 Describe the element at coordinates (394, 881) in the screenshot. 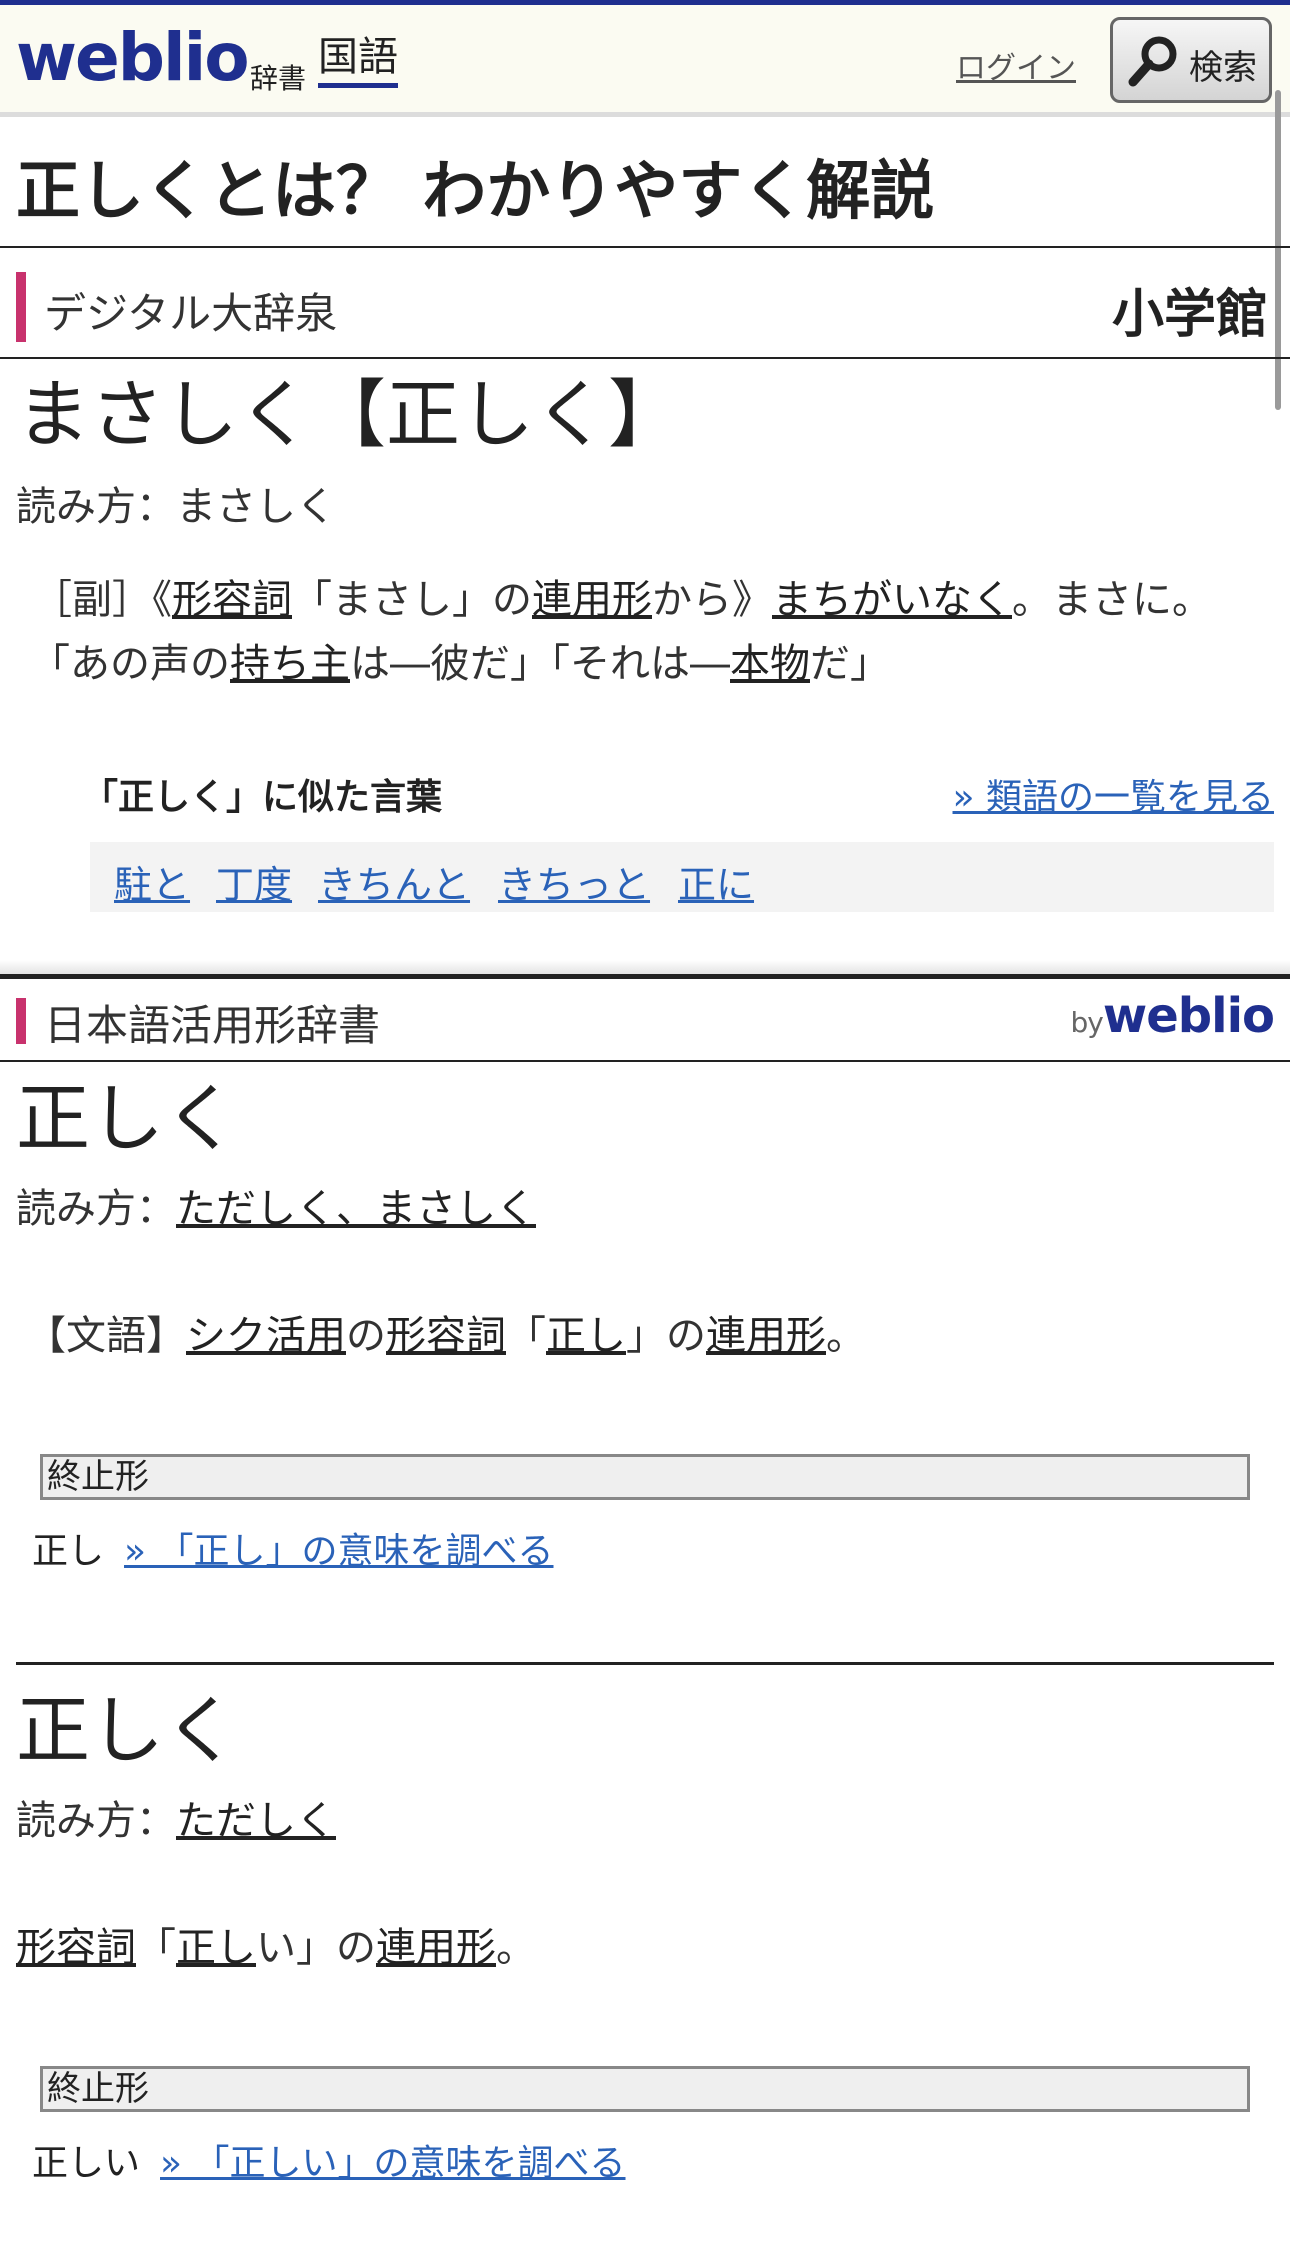

I see `similar-word: きちんと` at that location.